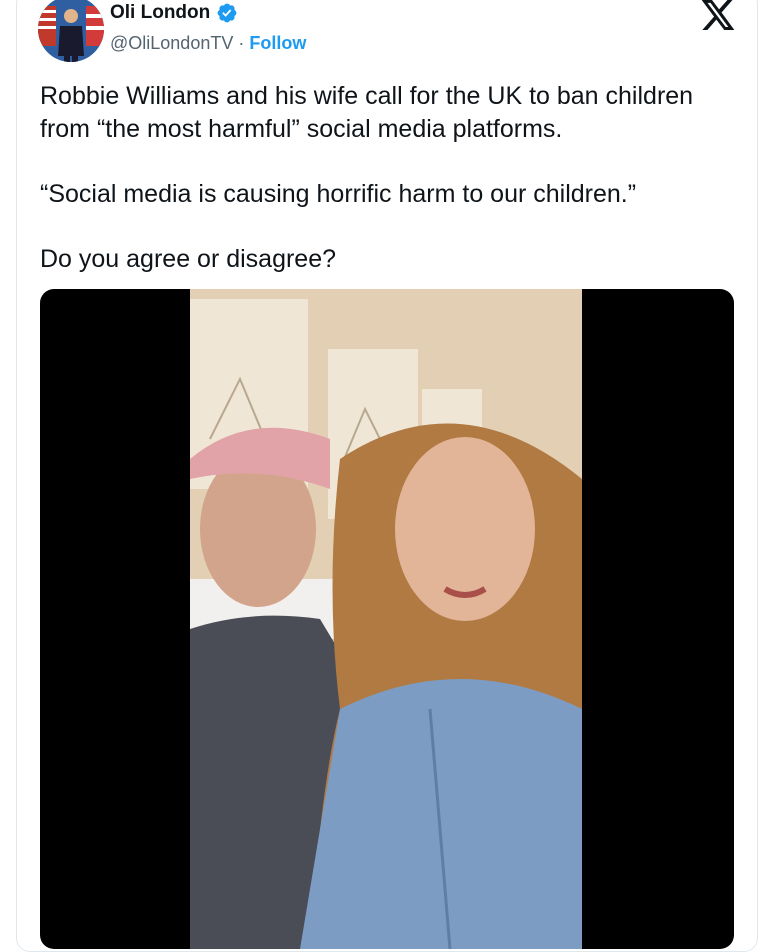 Image resolution: width=770 pixels, height=952 pixels. What do you see at coordinates (277, 43) in the screenshot?
I see `follow-button: Follow` at bounding box center [277, 43].